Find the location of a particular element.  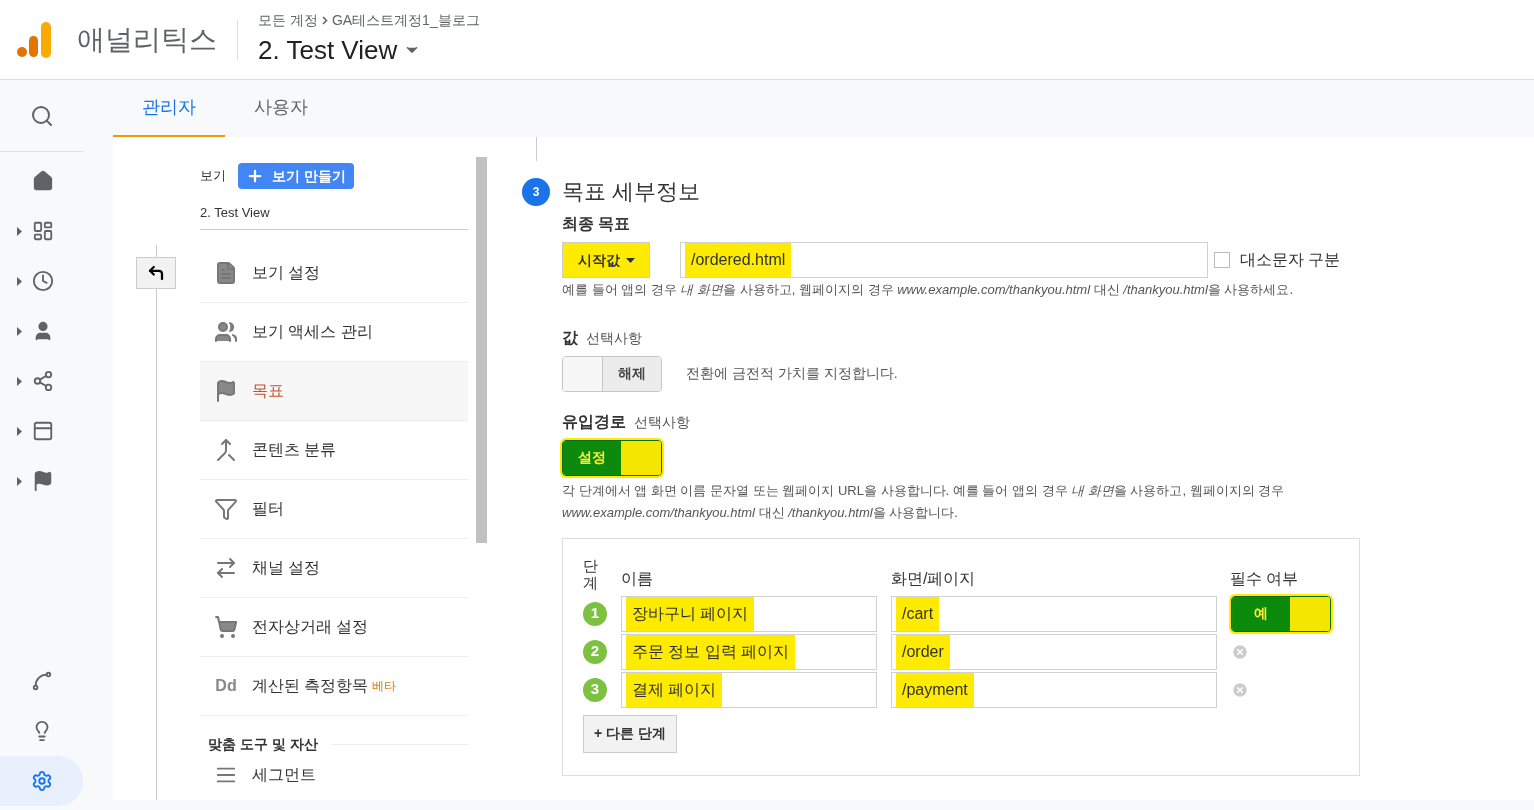

route-icon is located at coordinates (41, 681).